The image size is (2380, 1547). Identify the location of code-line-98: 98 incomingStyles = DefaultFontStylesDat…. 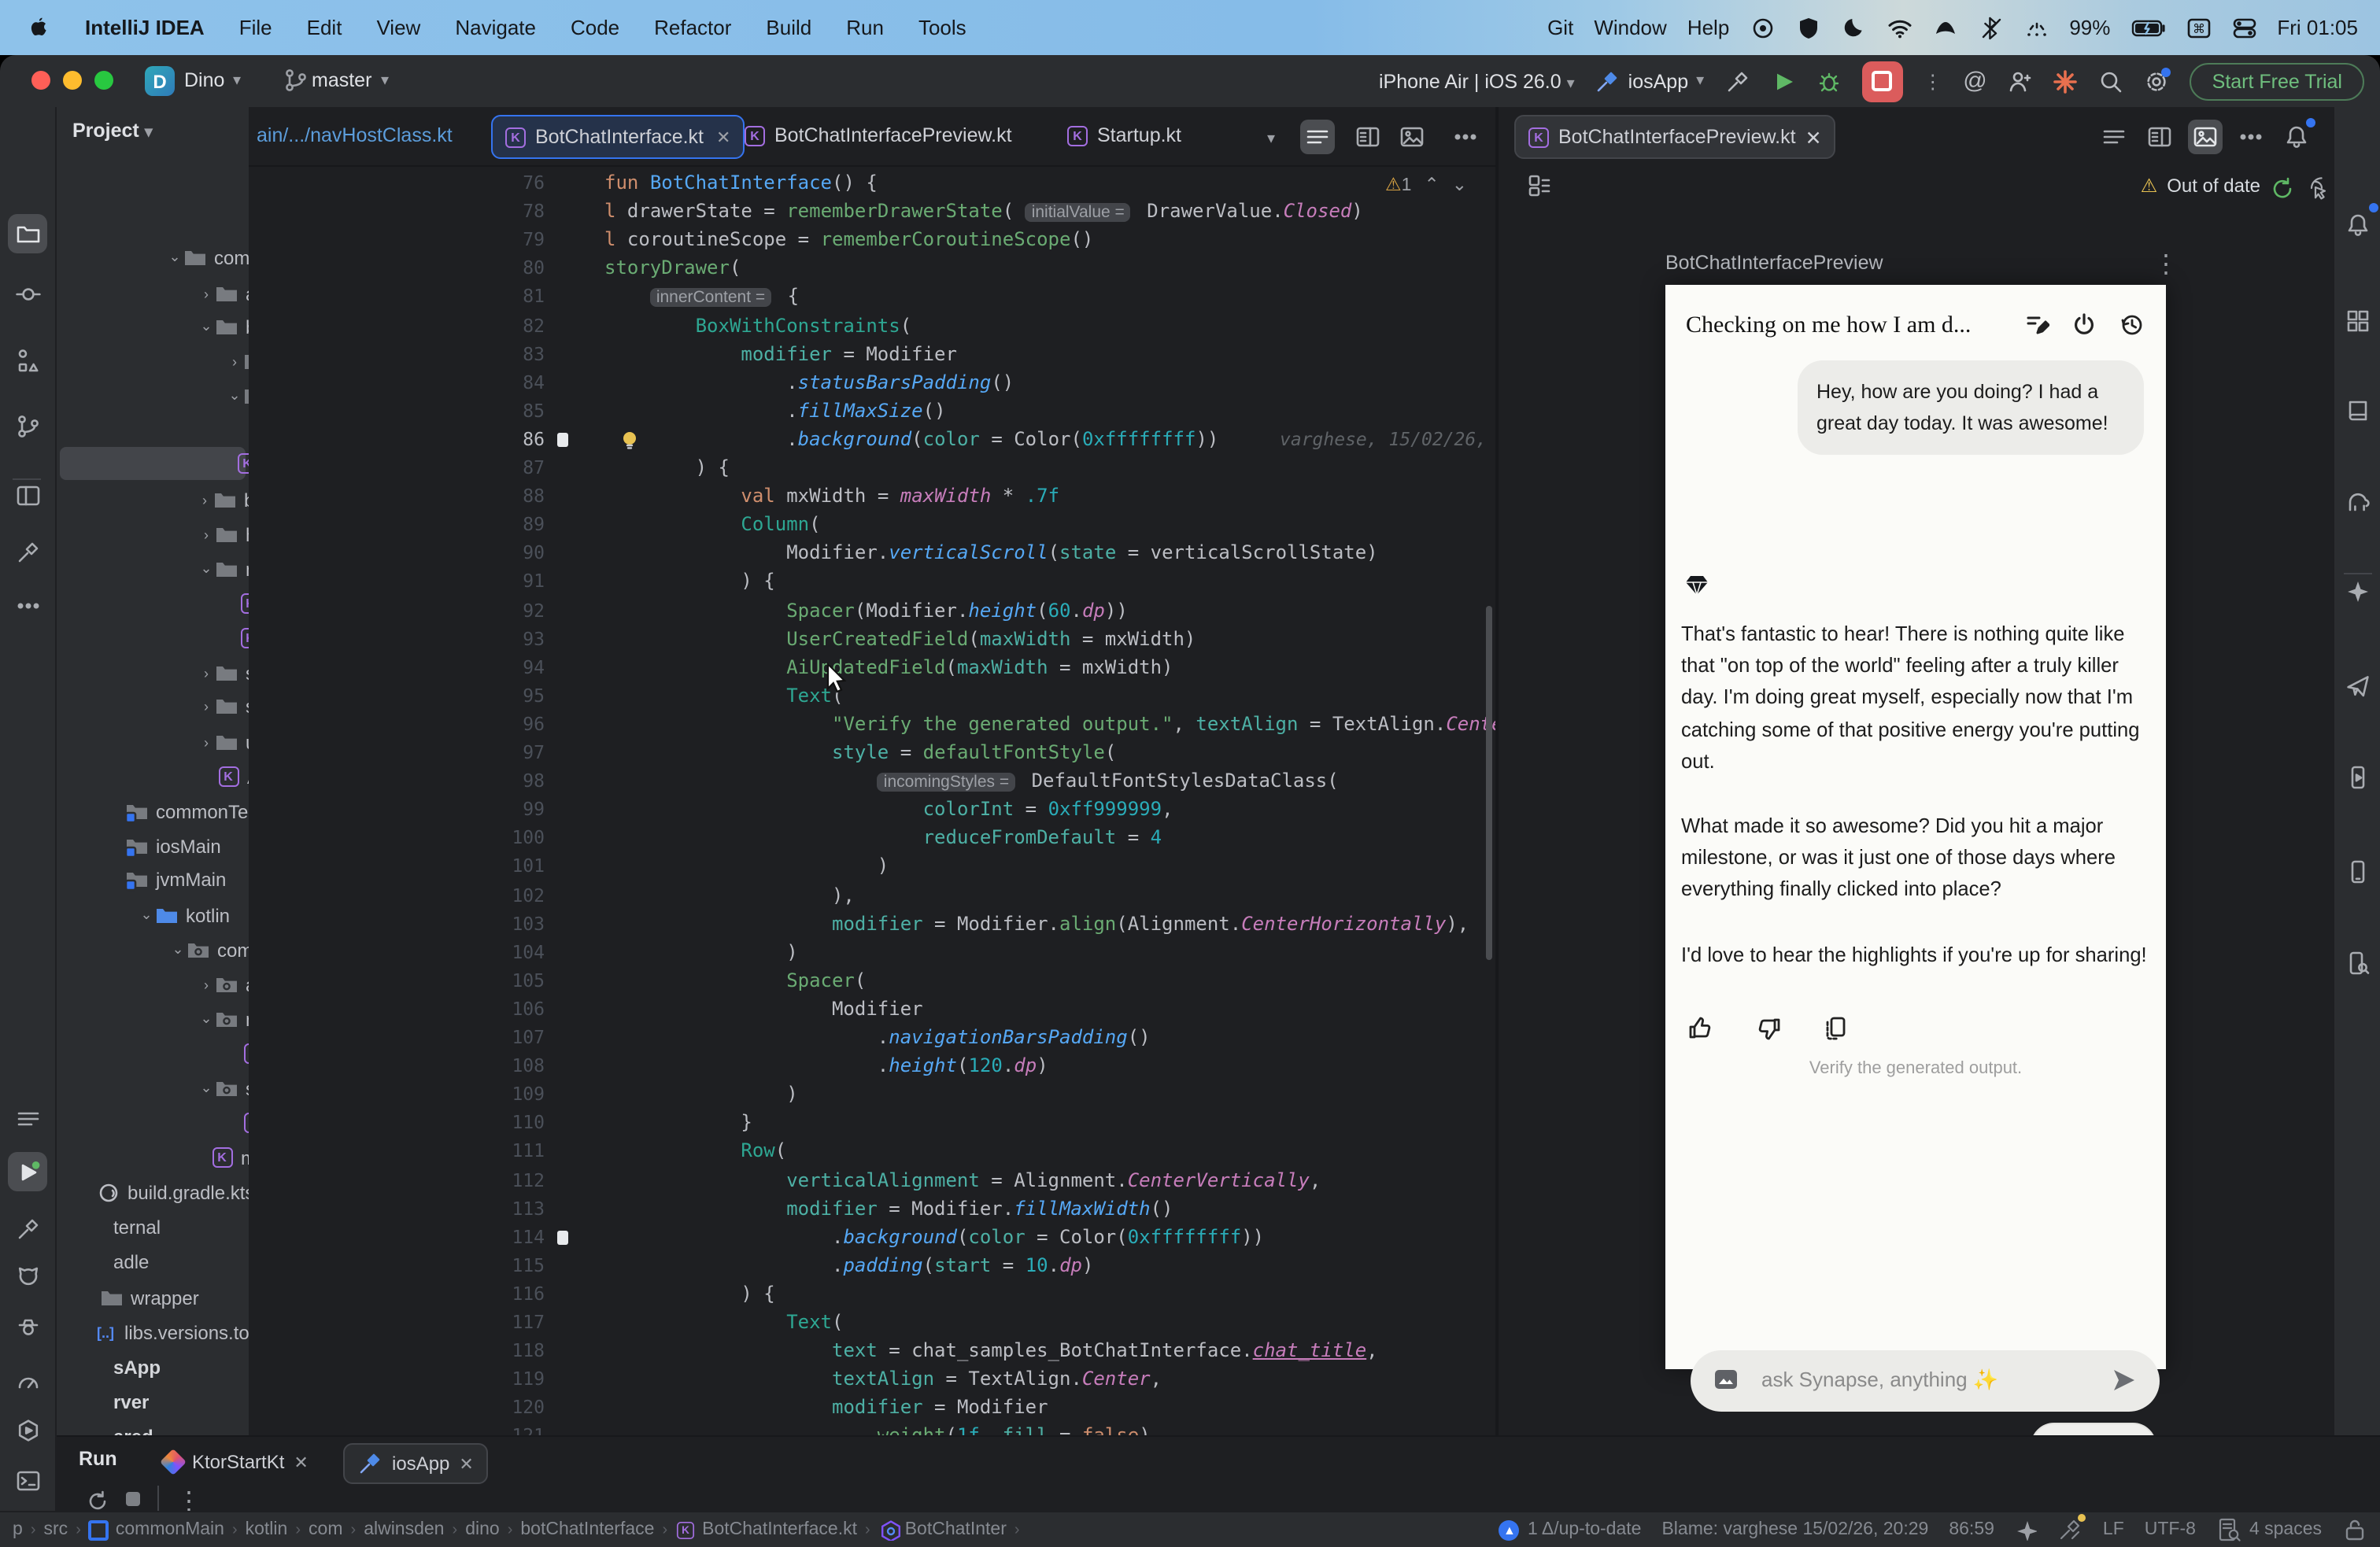
(872, 780).